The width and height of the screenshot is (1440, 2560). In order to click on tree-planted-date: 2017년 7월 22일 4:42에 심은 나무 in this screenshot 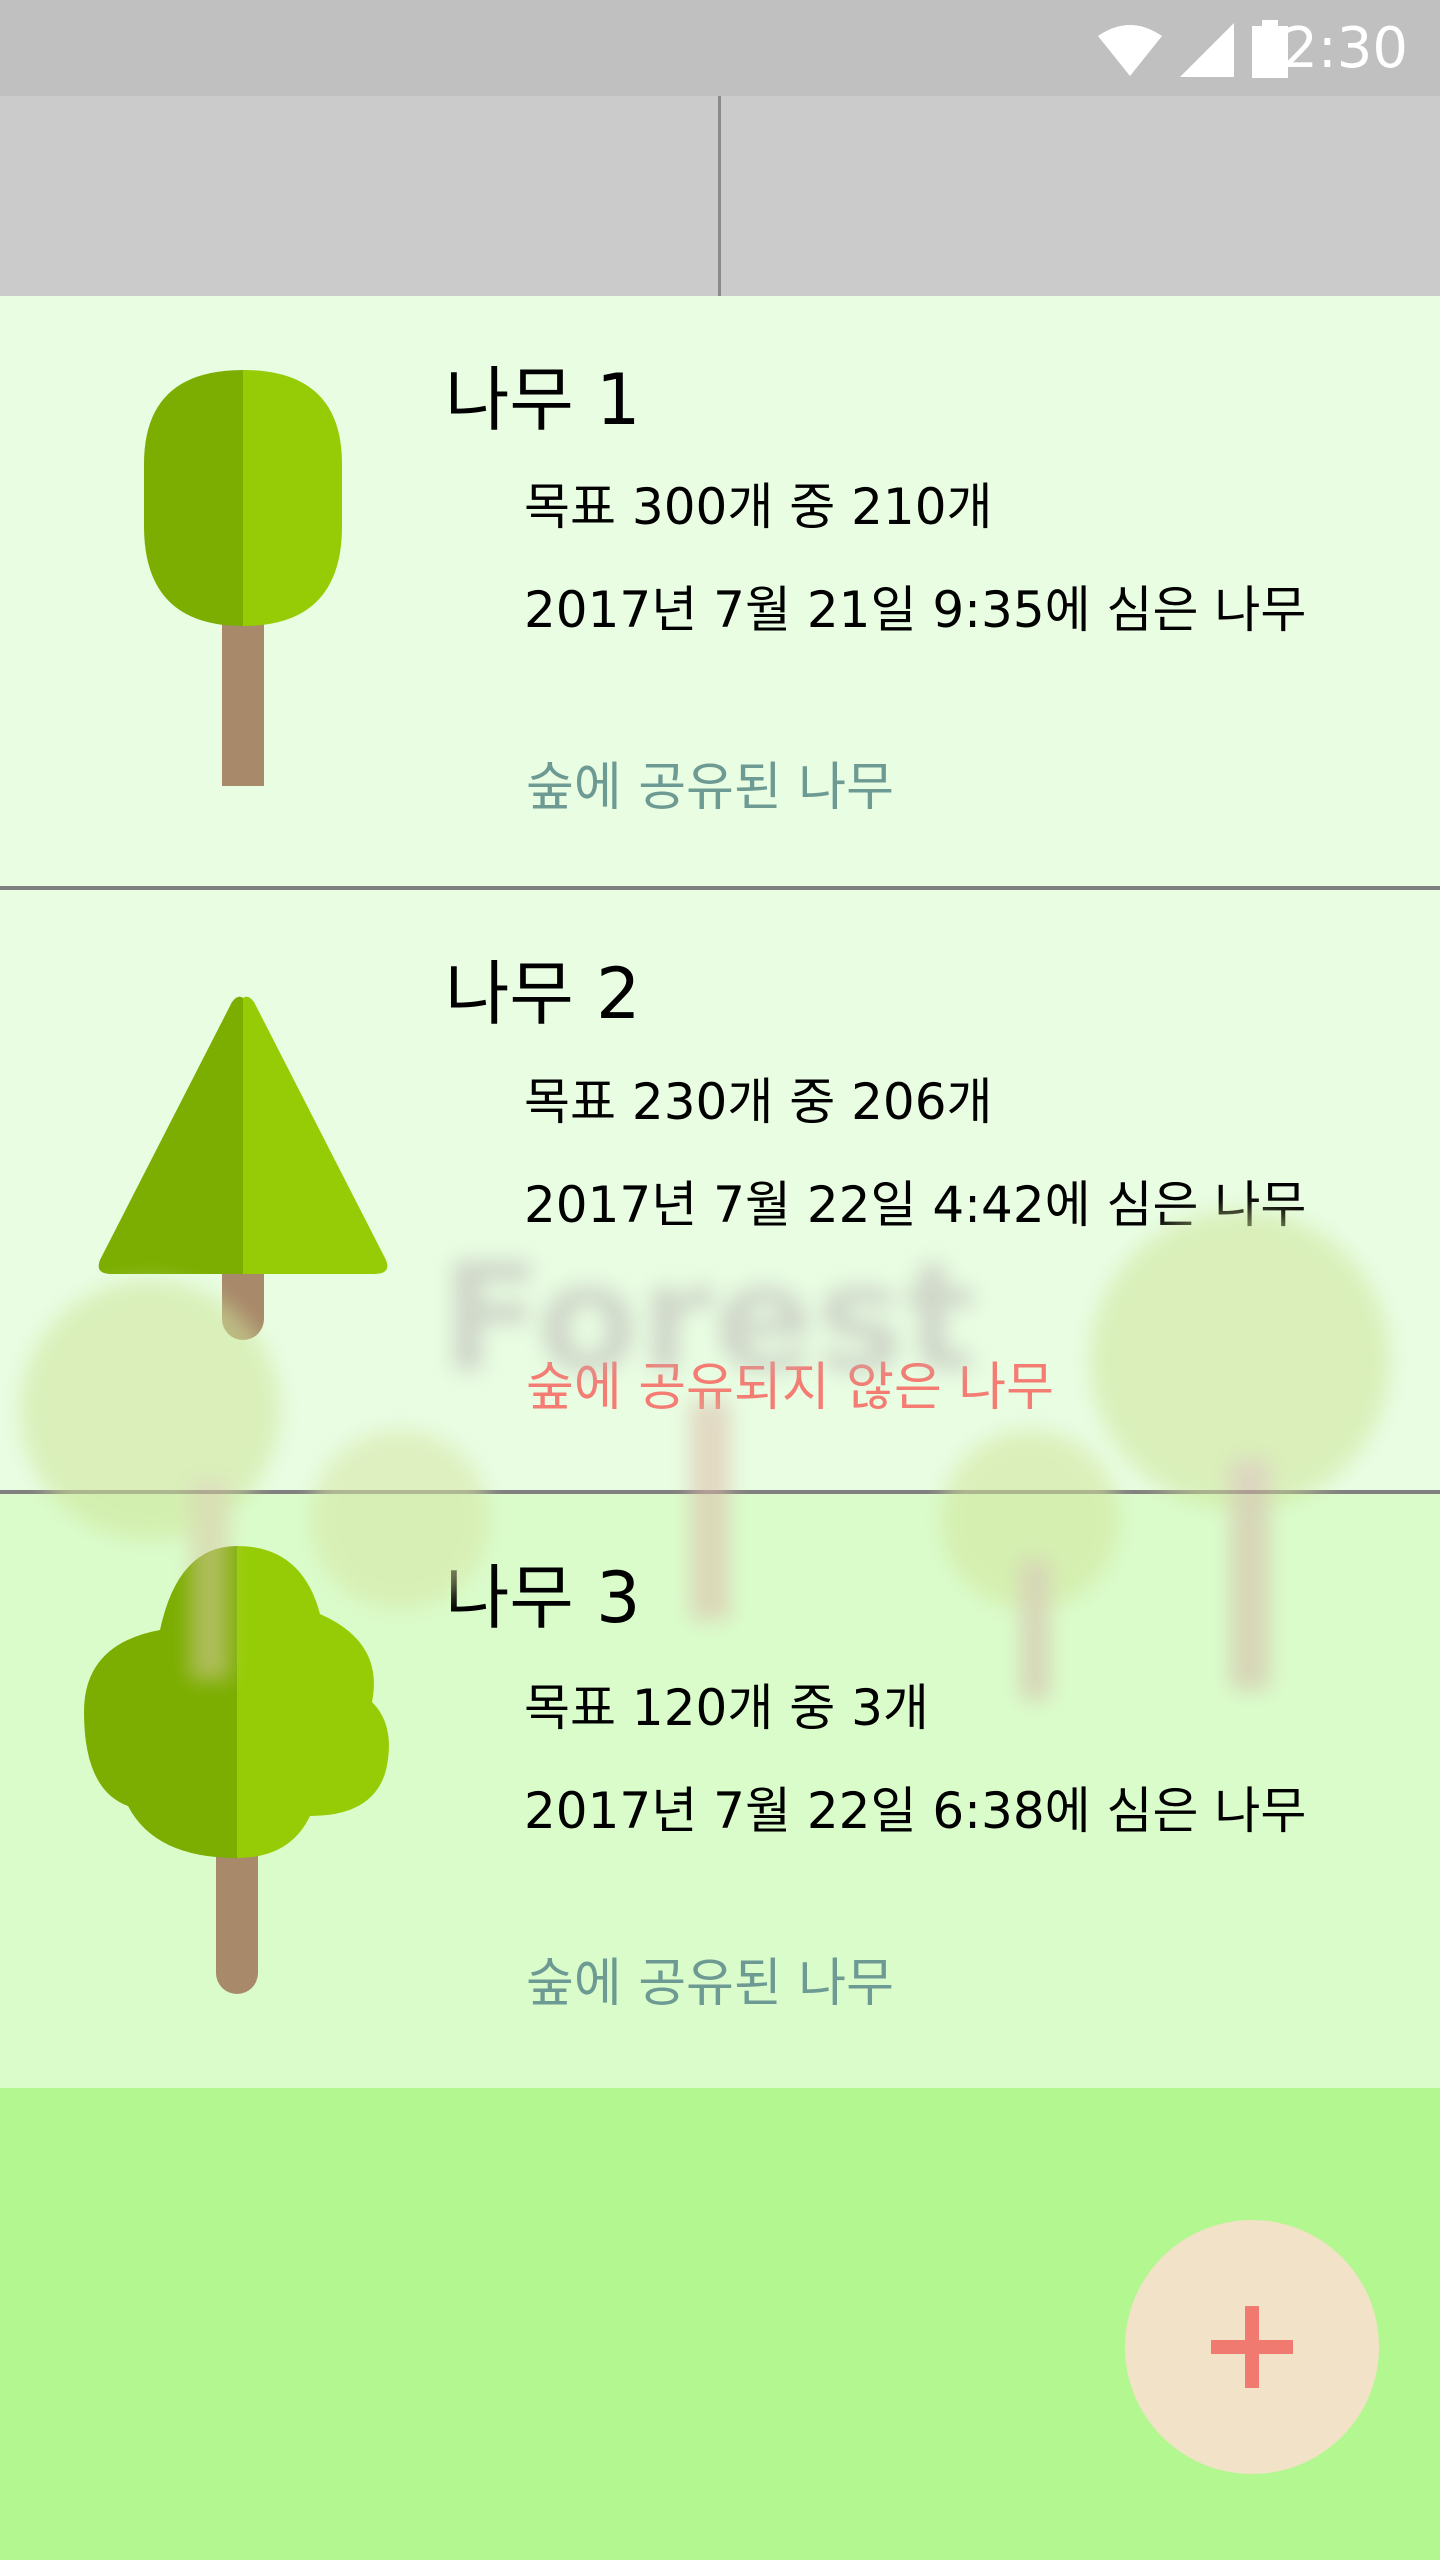, I will do `click(915, 1205)`.